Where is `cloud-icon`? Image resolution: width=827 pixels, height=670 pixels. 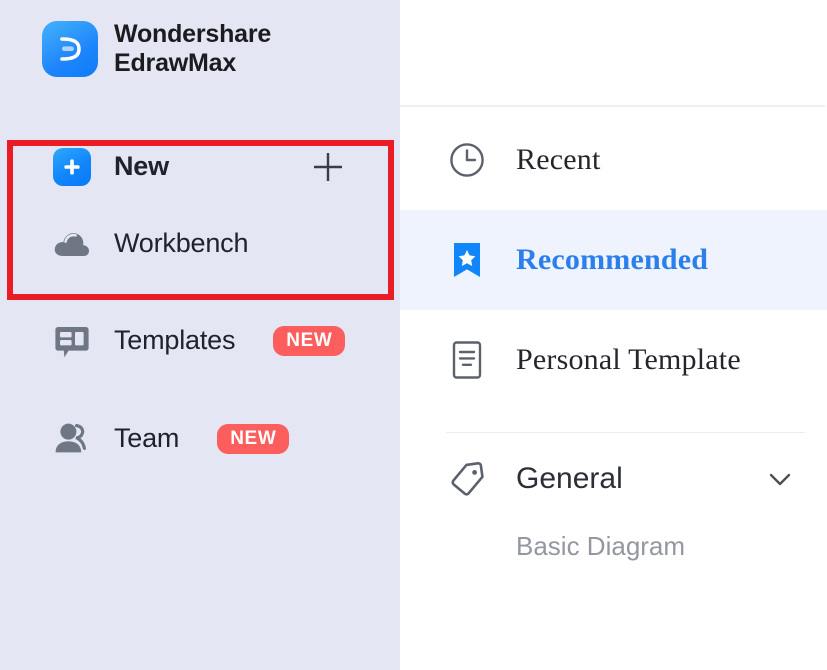
cloud-icon is located at coordinates (72, 244).